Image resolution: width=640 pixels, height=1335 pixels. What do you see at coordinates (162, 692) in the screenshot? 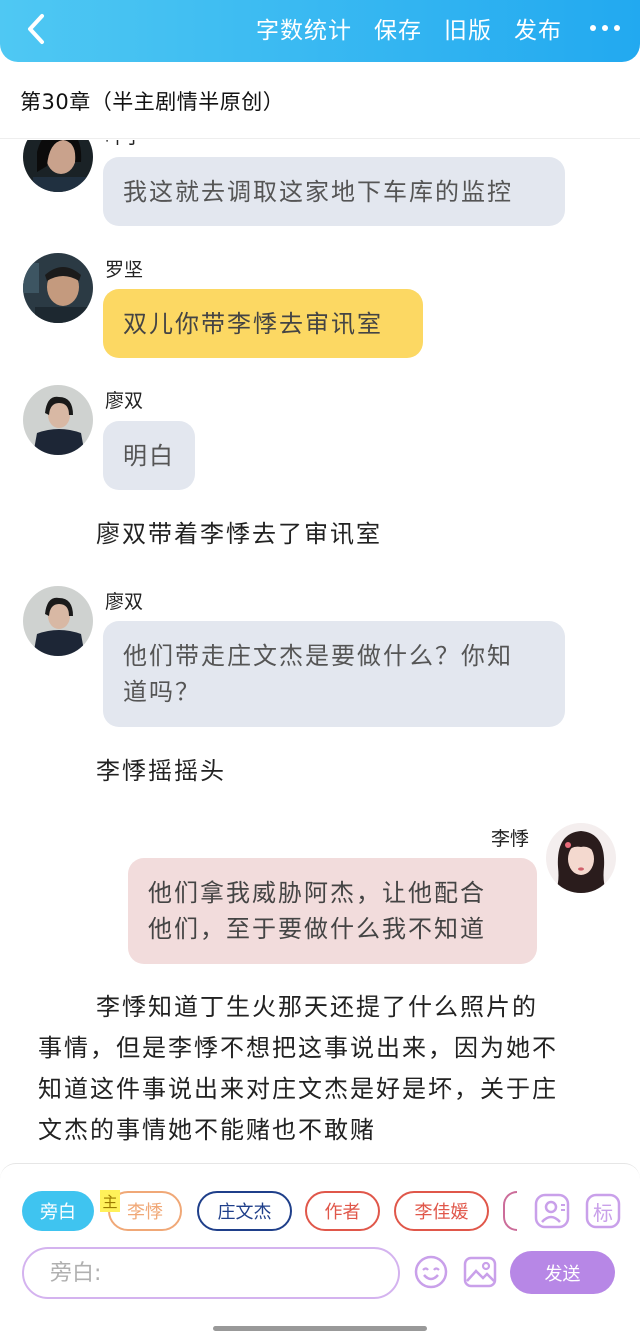
I see `message-text-line: 道吗？` at bounding box center [162, 692].